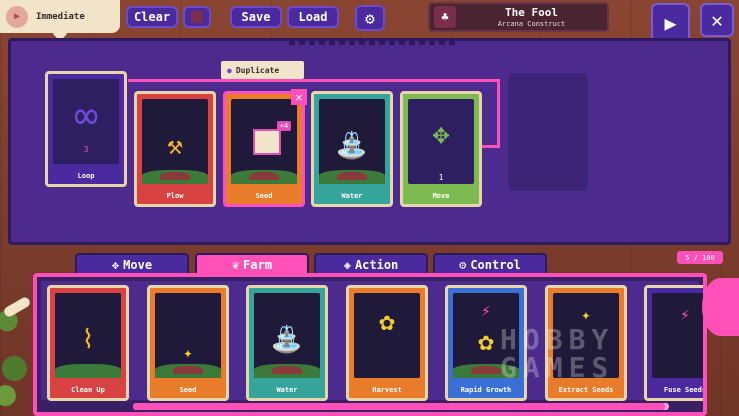 This screenshot has width=739, height=416. Describe the element at coordinates (387, 390) in the screenshot. I see `card-label: Harvest` at that location.